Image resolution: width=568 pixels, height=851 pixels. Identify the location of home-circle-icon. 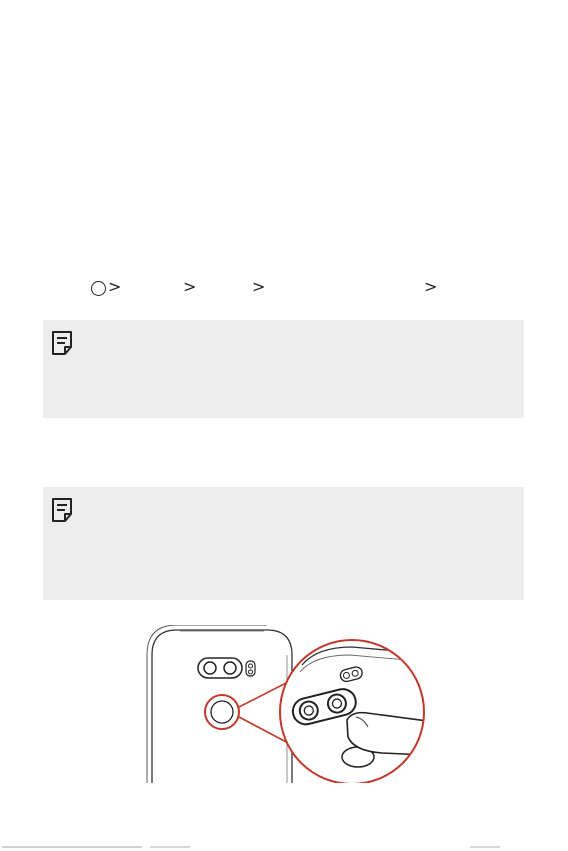
(98, 288).